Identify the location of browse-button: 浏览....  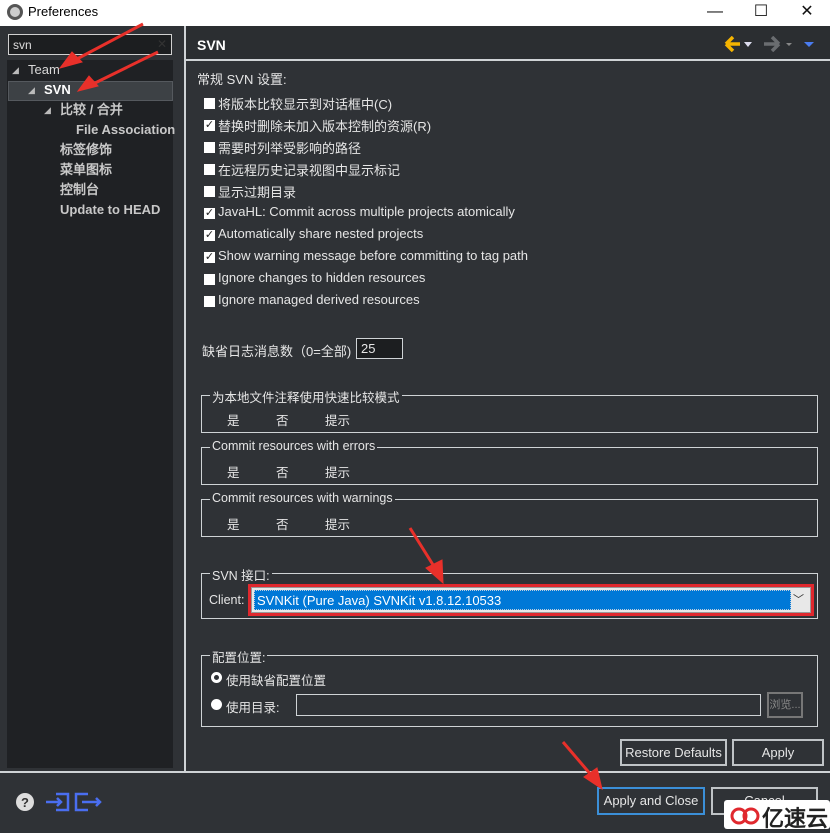
(785, 705).